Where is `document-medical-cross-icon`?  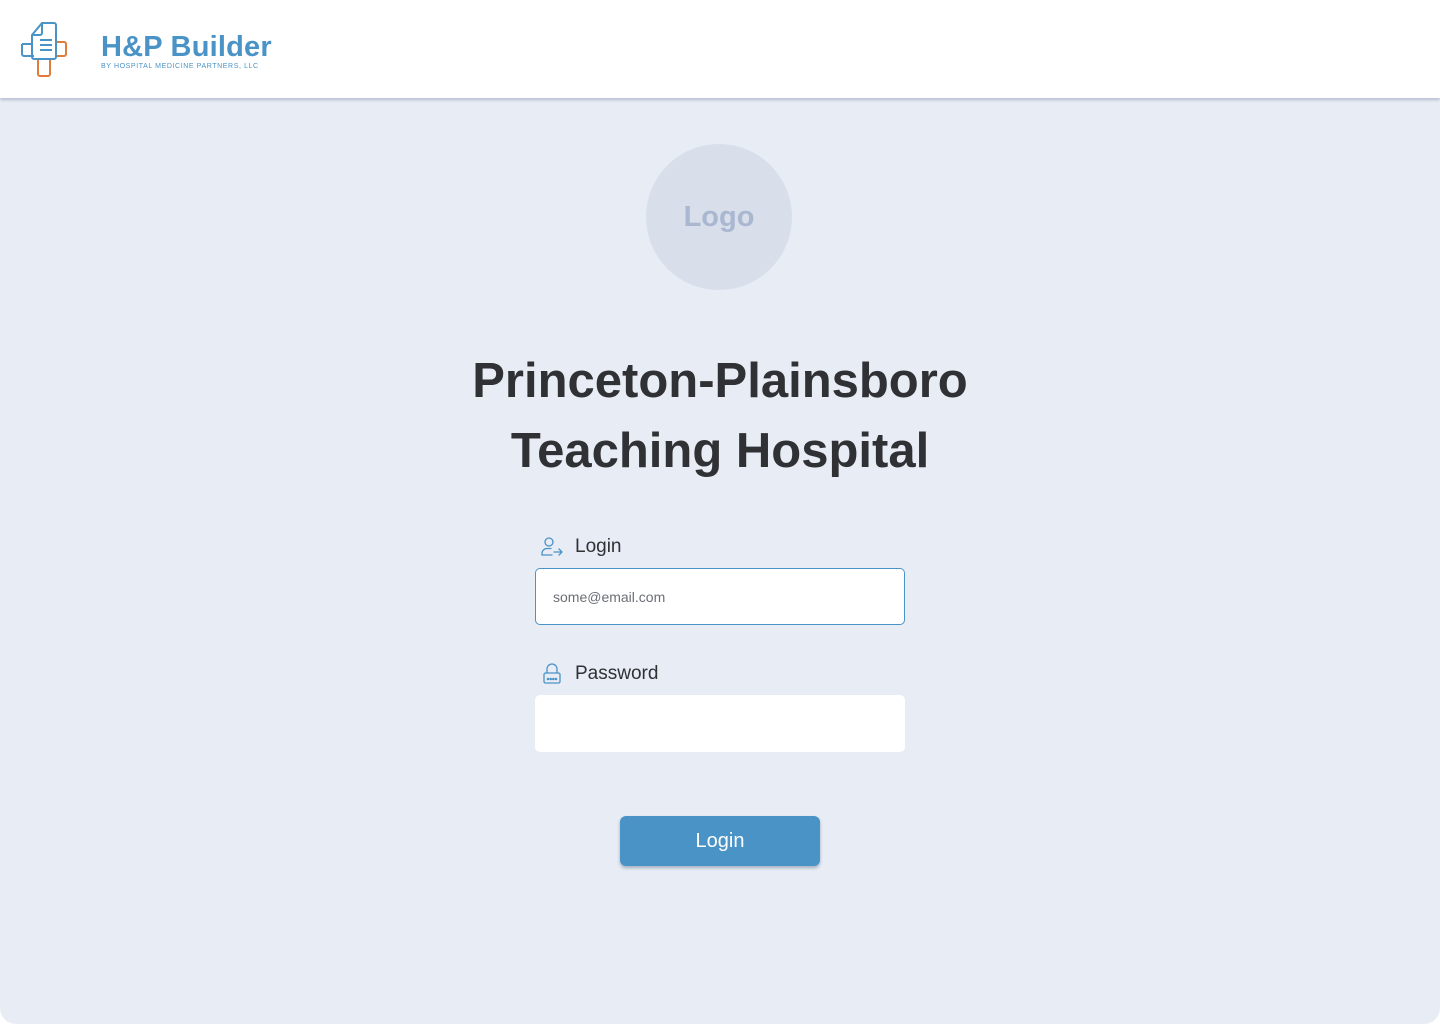
document-medical-cross-icon is located at coordinates (44, 49).